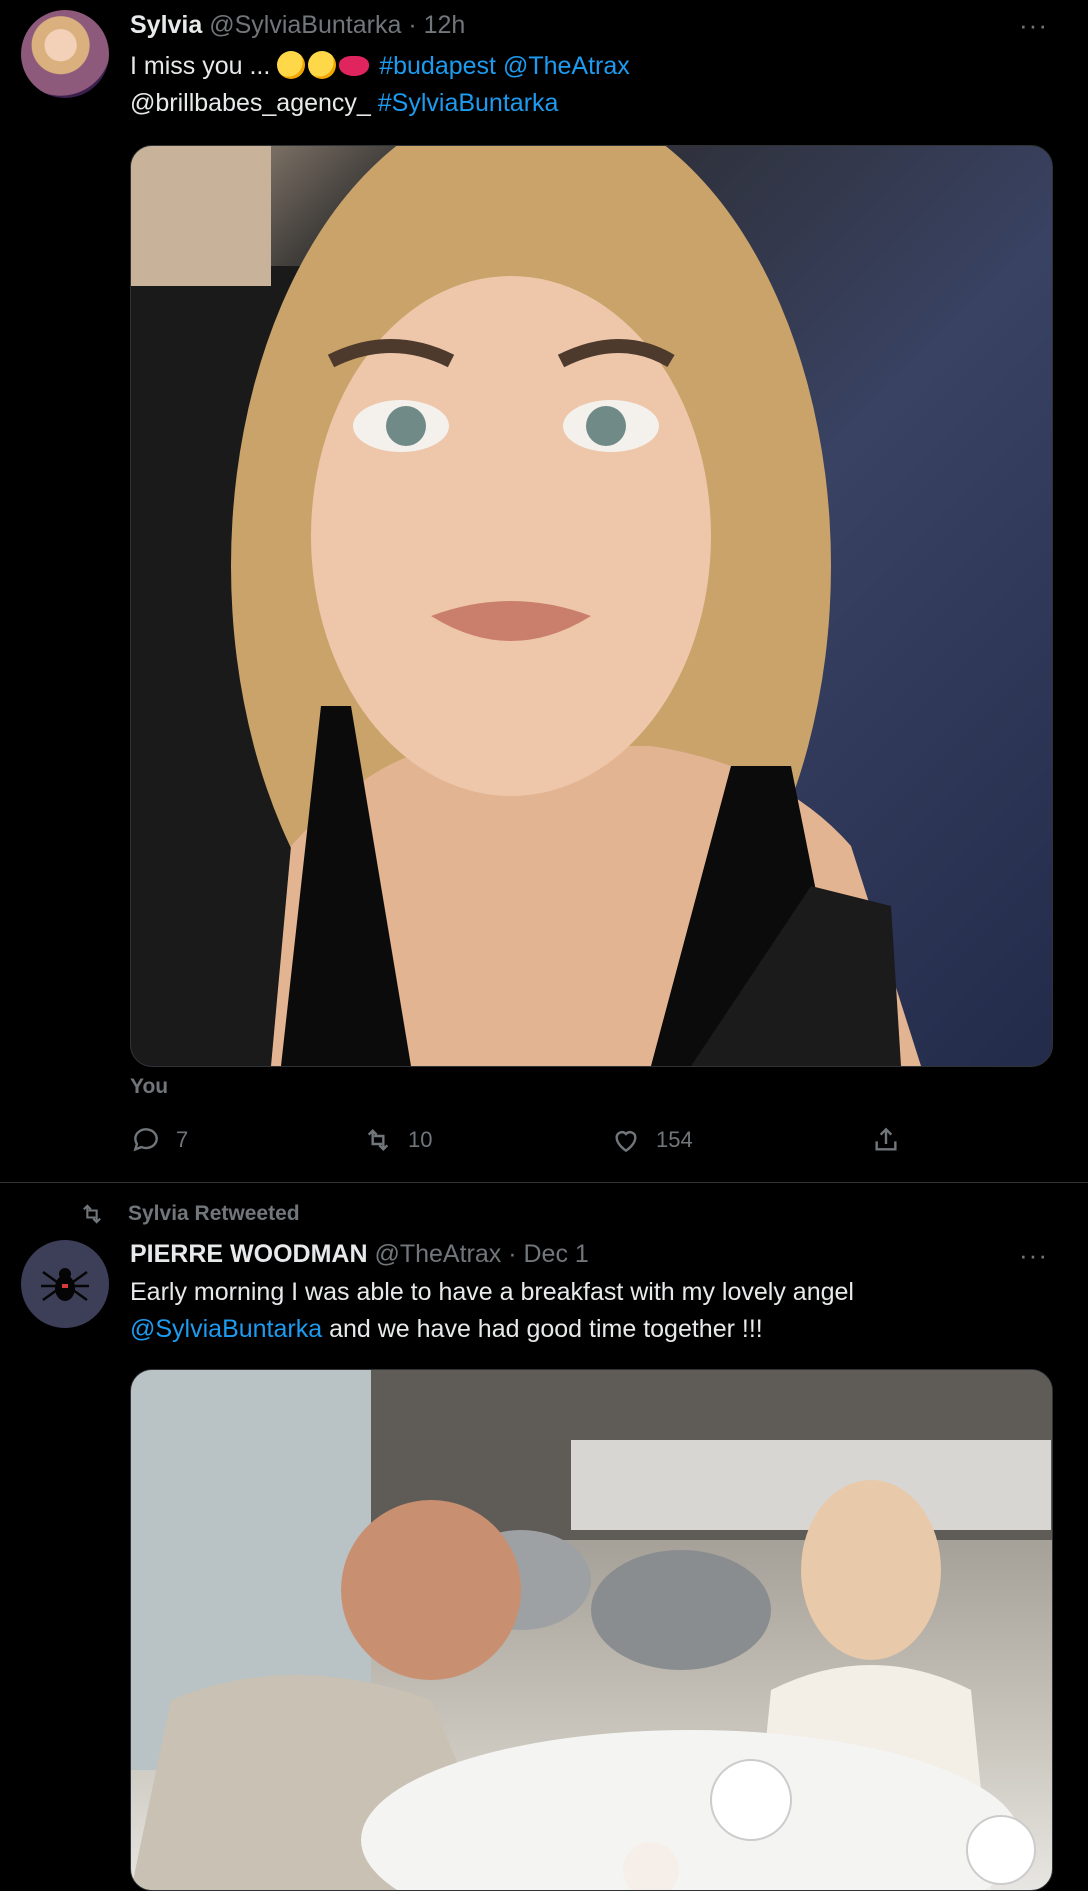 This screenshot has width=1088, height=1891. Describe the element at coordinates (468, 103) in the screenshot. I see `hashtag-link: #SylviaBuntarka` at that location.